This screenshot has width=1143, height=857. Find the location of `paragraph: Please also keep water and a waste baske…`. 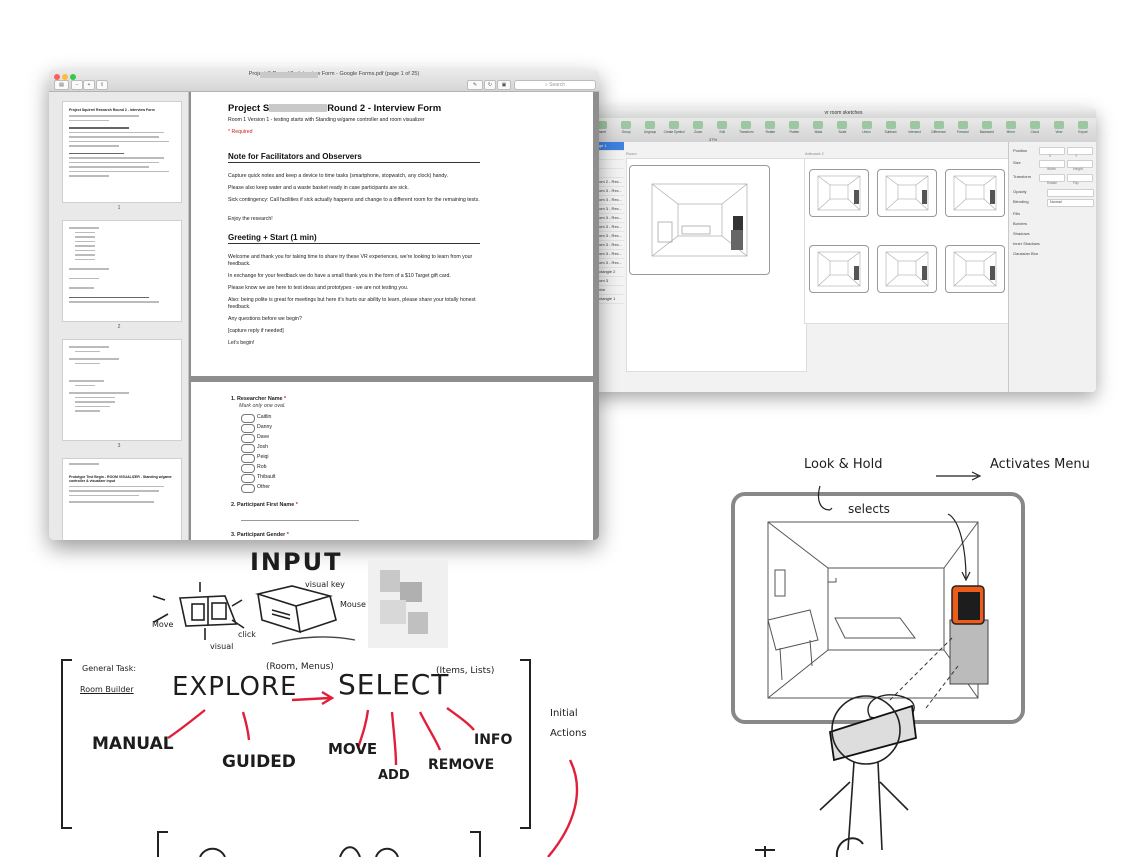

paragraph: Please also keep water and a waste baske… is located at coordinates (318, 188).